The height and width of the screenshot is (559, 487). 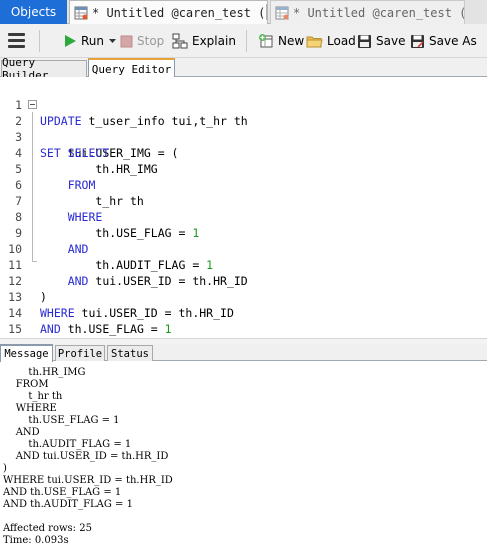 What do you see at coordinates (113, 40) in the screenshot?
I see `chevron-down-icon` at bounding box center [113, 40].